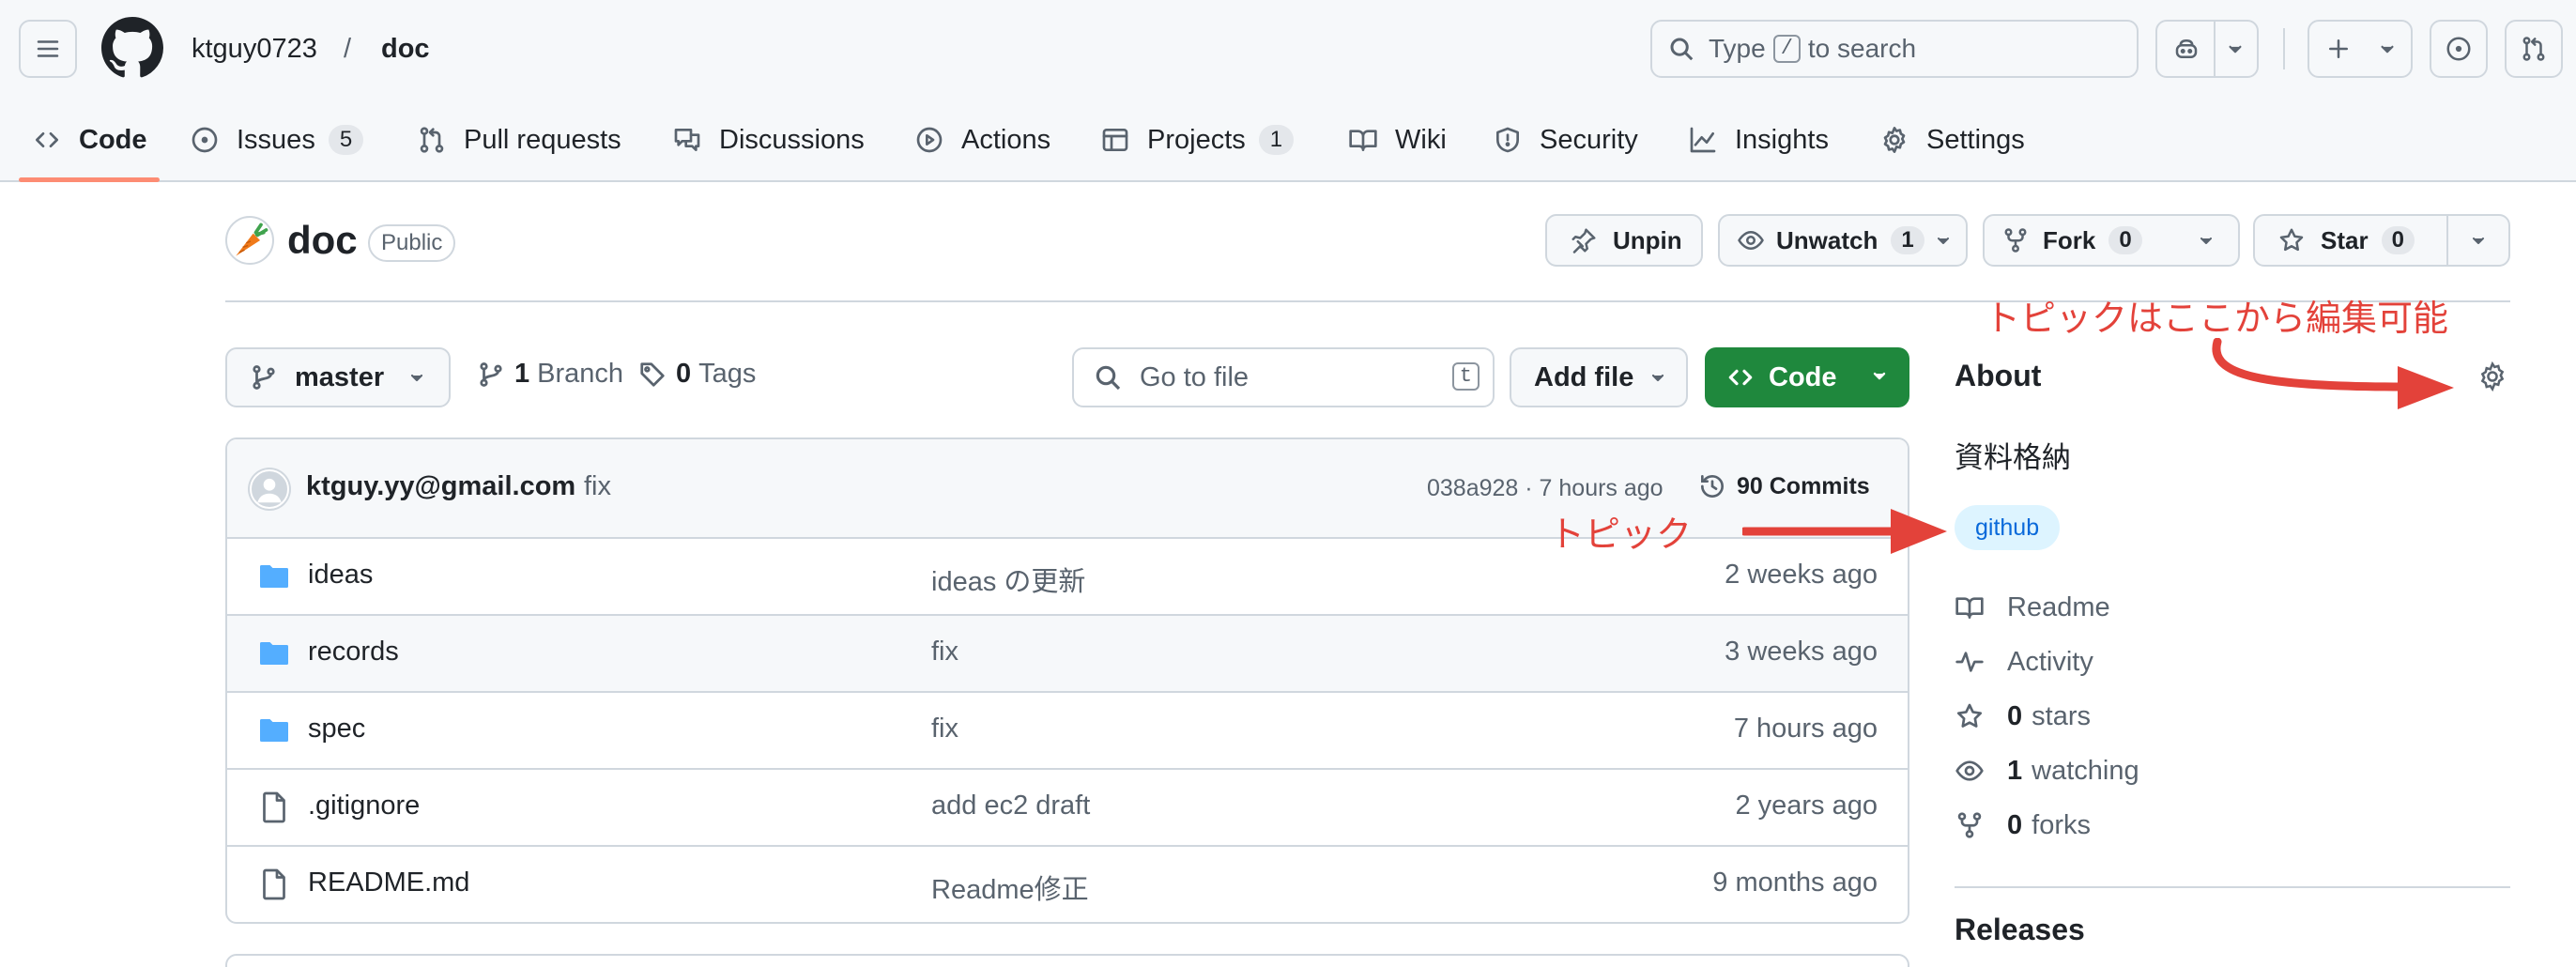  Describe the element at coordinates (519, 139) in the screenshot. I see `tab-pull-requests: Pull requests` at that location.